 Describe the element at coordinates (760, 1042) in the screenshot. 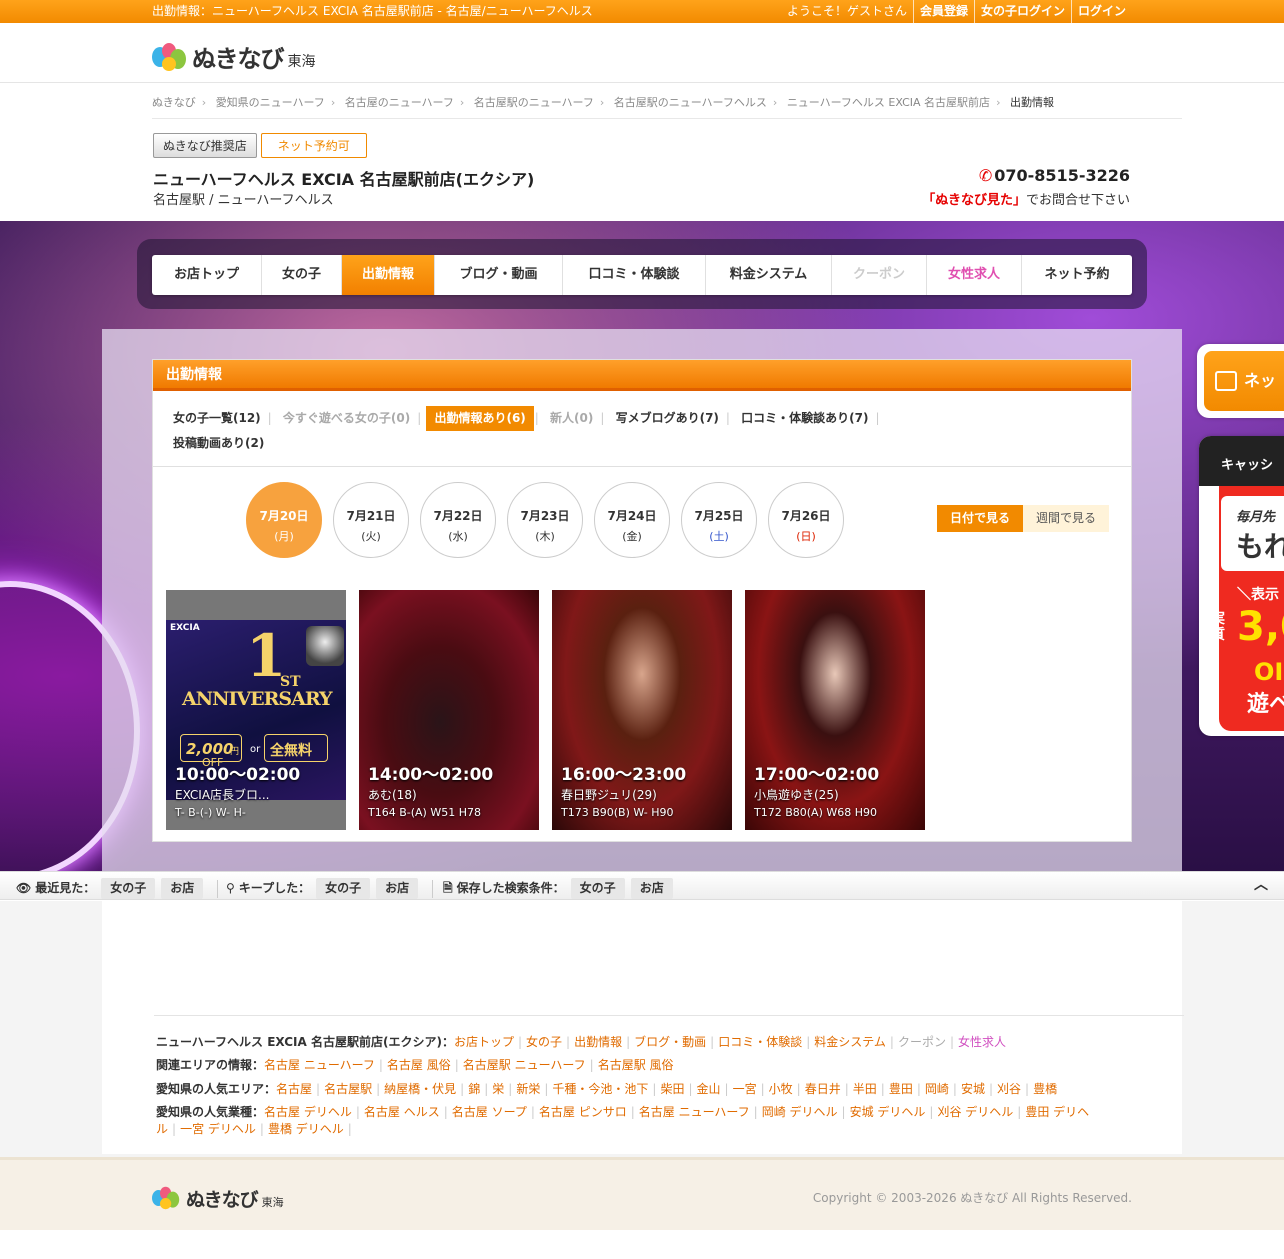

I see `footer-link: 口コミ・体験談` at that location.